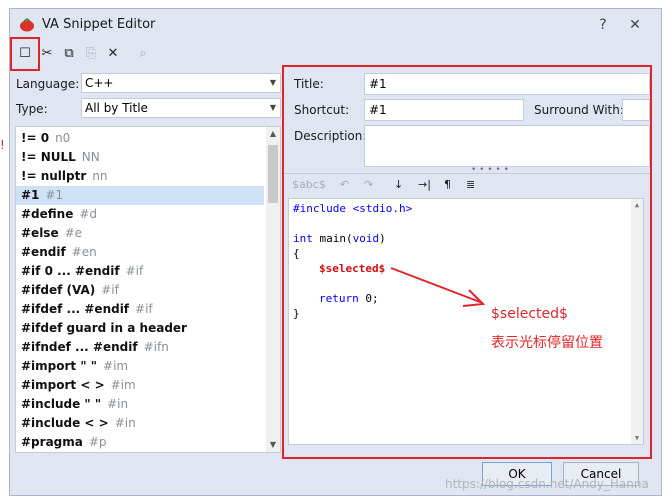 This screenshot has width=667, height=502. I want to click on list-item: != NULL NN, so click(140, 157).